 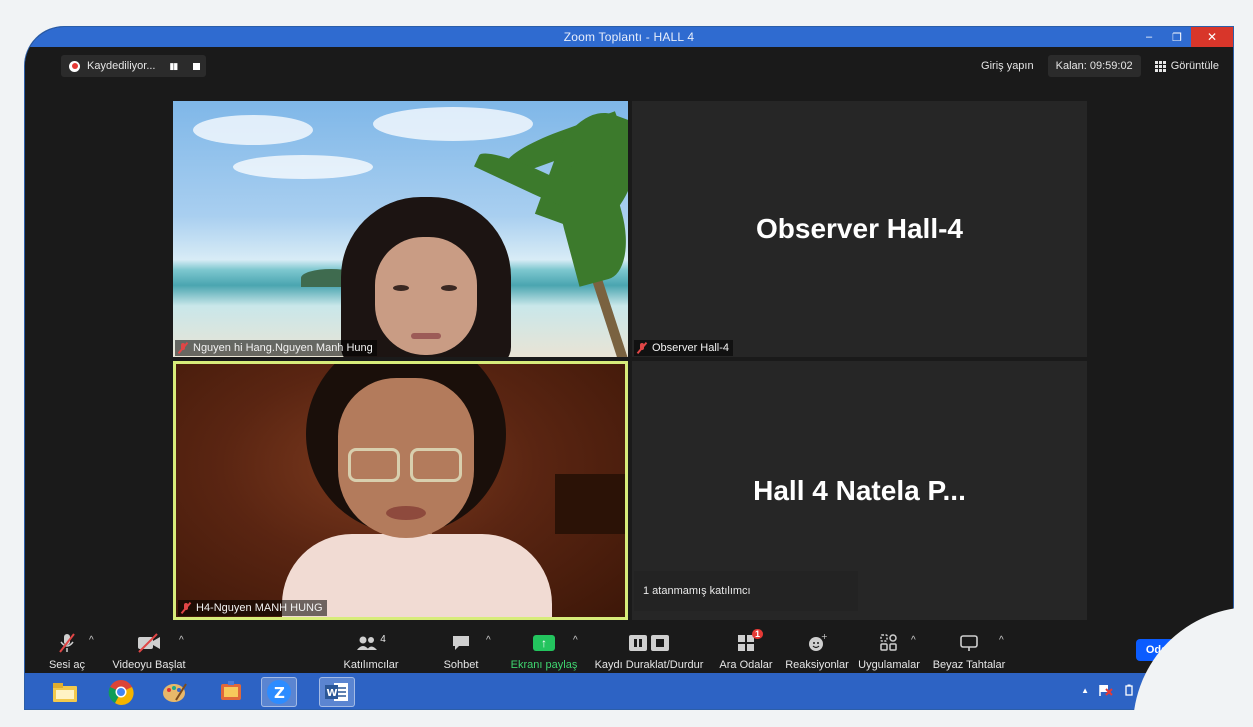 What do you see at coordinates (544, 643) in the screenshot?
I see `share-screen-icon: ↑` at bounding box center [544, 643].